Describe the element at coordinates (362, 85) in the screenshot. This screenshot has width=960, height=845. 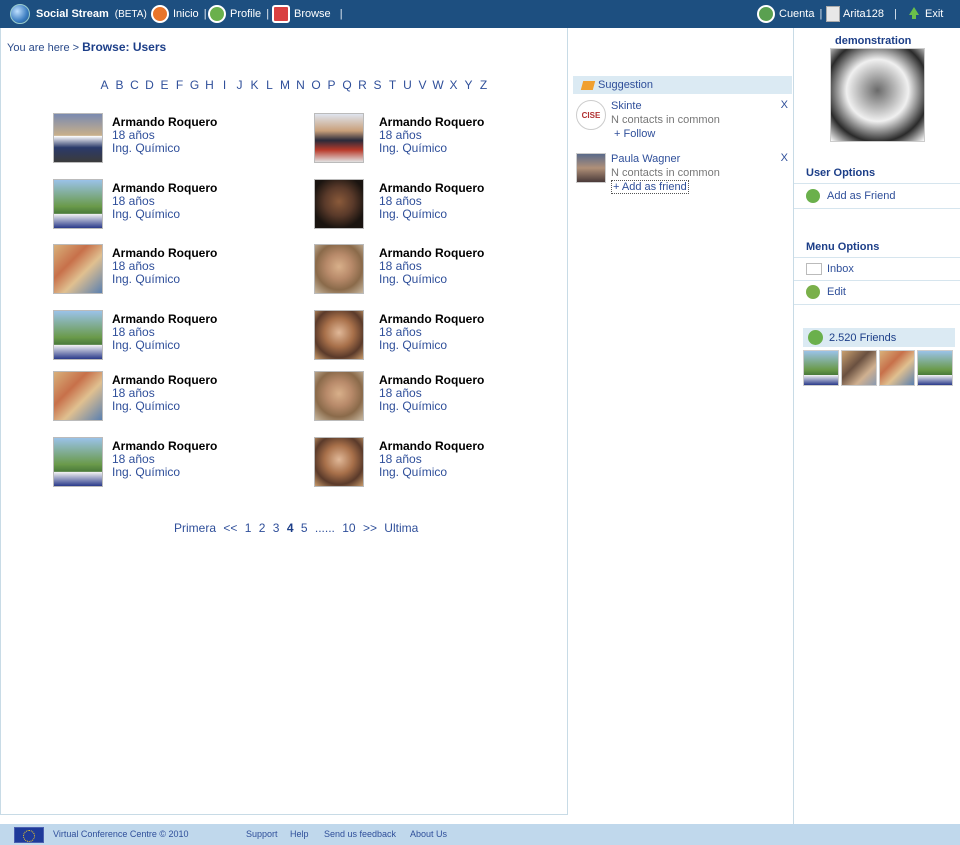
I see `letter-link: R` at that location.